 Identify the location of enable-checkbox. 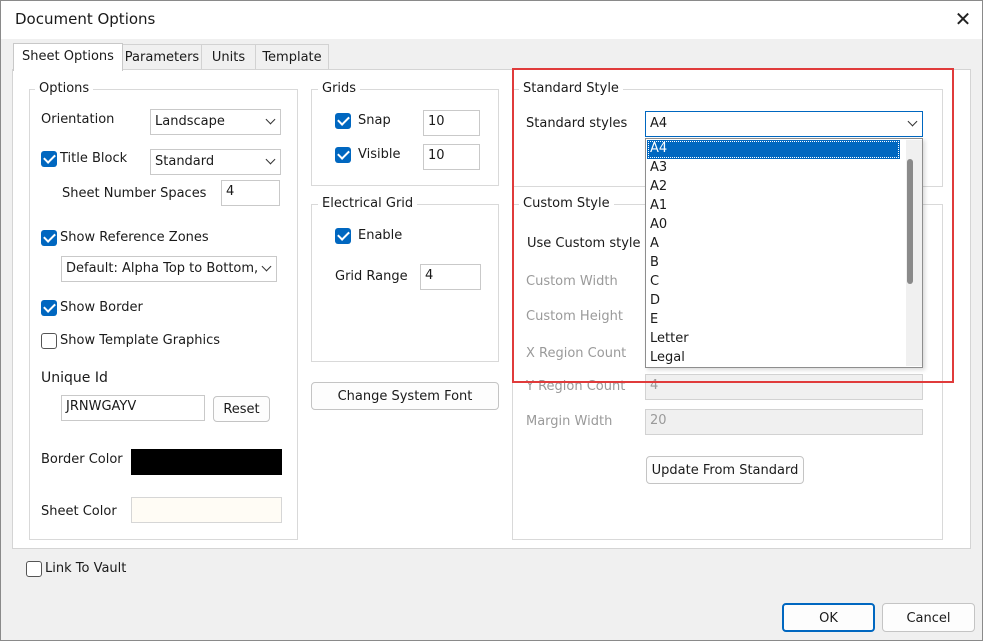
(343, 236).